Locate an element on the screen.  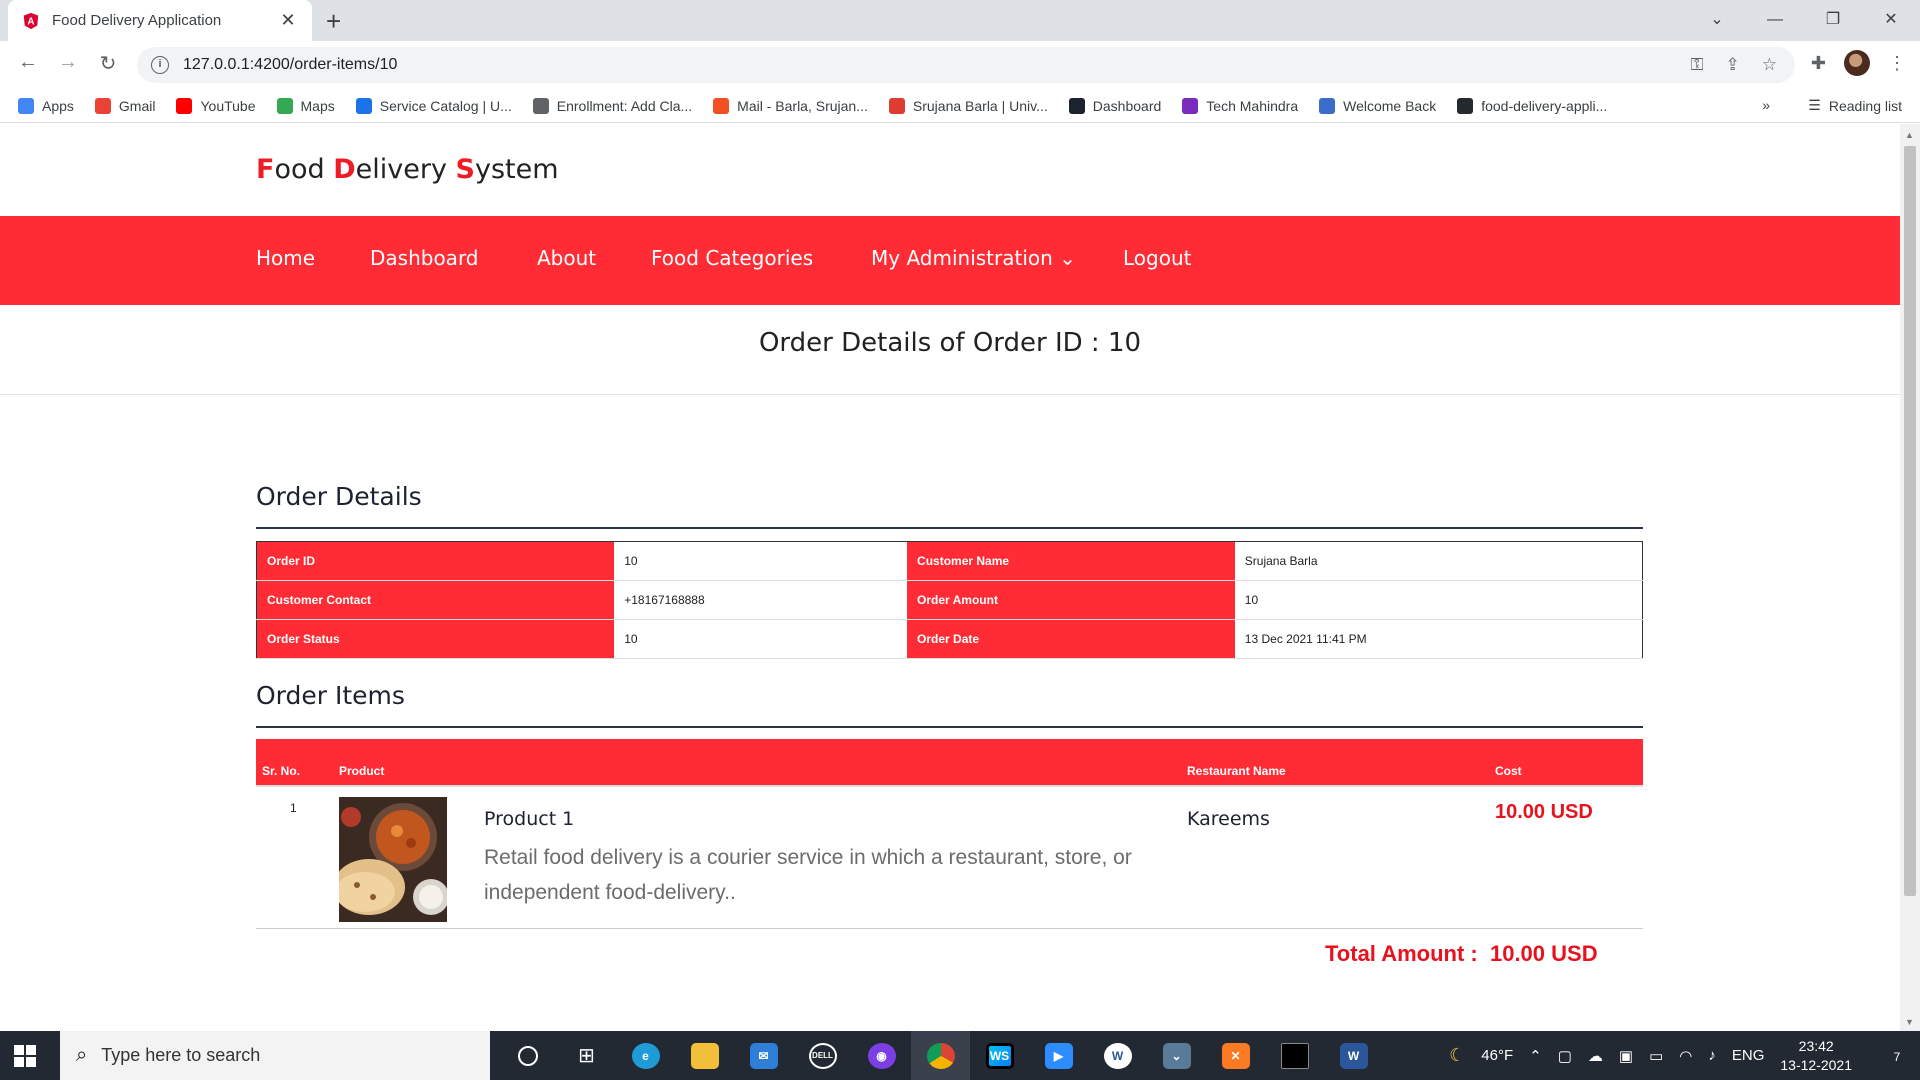
scroll-up-icon: ▲ is located at coordinates (1909, 135).